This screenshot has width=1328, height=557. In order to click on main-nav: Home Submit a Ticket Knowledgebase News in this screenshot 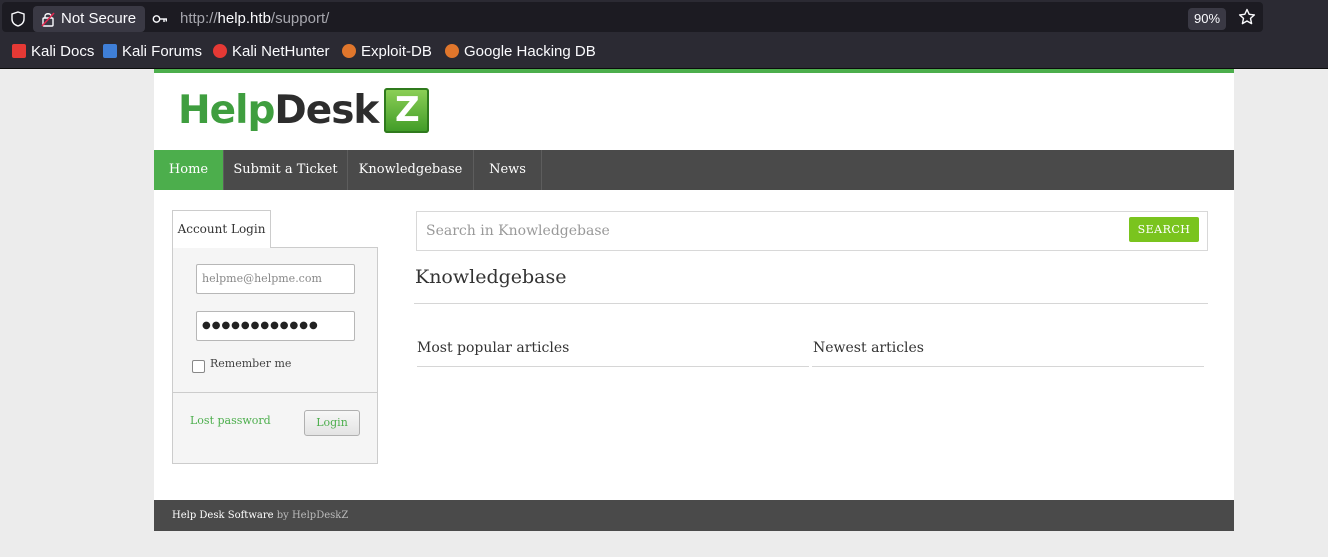, I will do `click(694, 170)`.